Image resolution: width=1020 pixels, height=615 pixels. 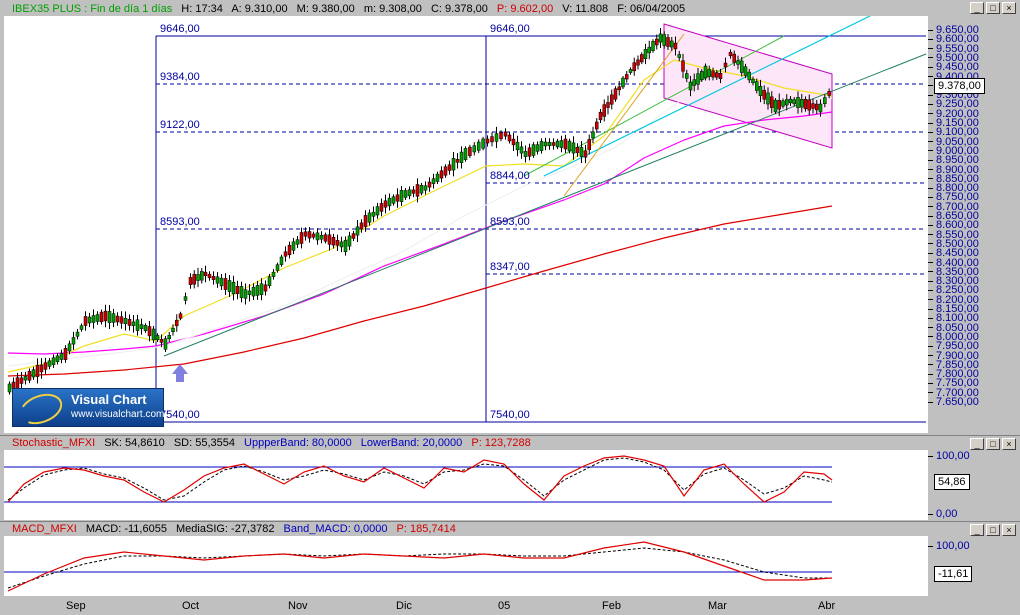 I want to click on stochastic-minimize-button: _, so click(x=977, y=444).